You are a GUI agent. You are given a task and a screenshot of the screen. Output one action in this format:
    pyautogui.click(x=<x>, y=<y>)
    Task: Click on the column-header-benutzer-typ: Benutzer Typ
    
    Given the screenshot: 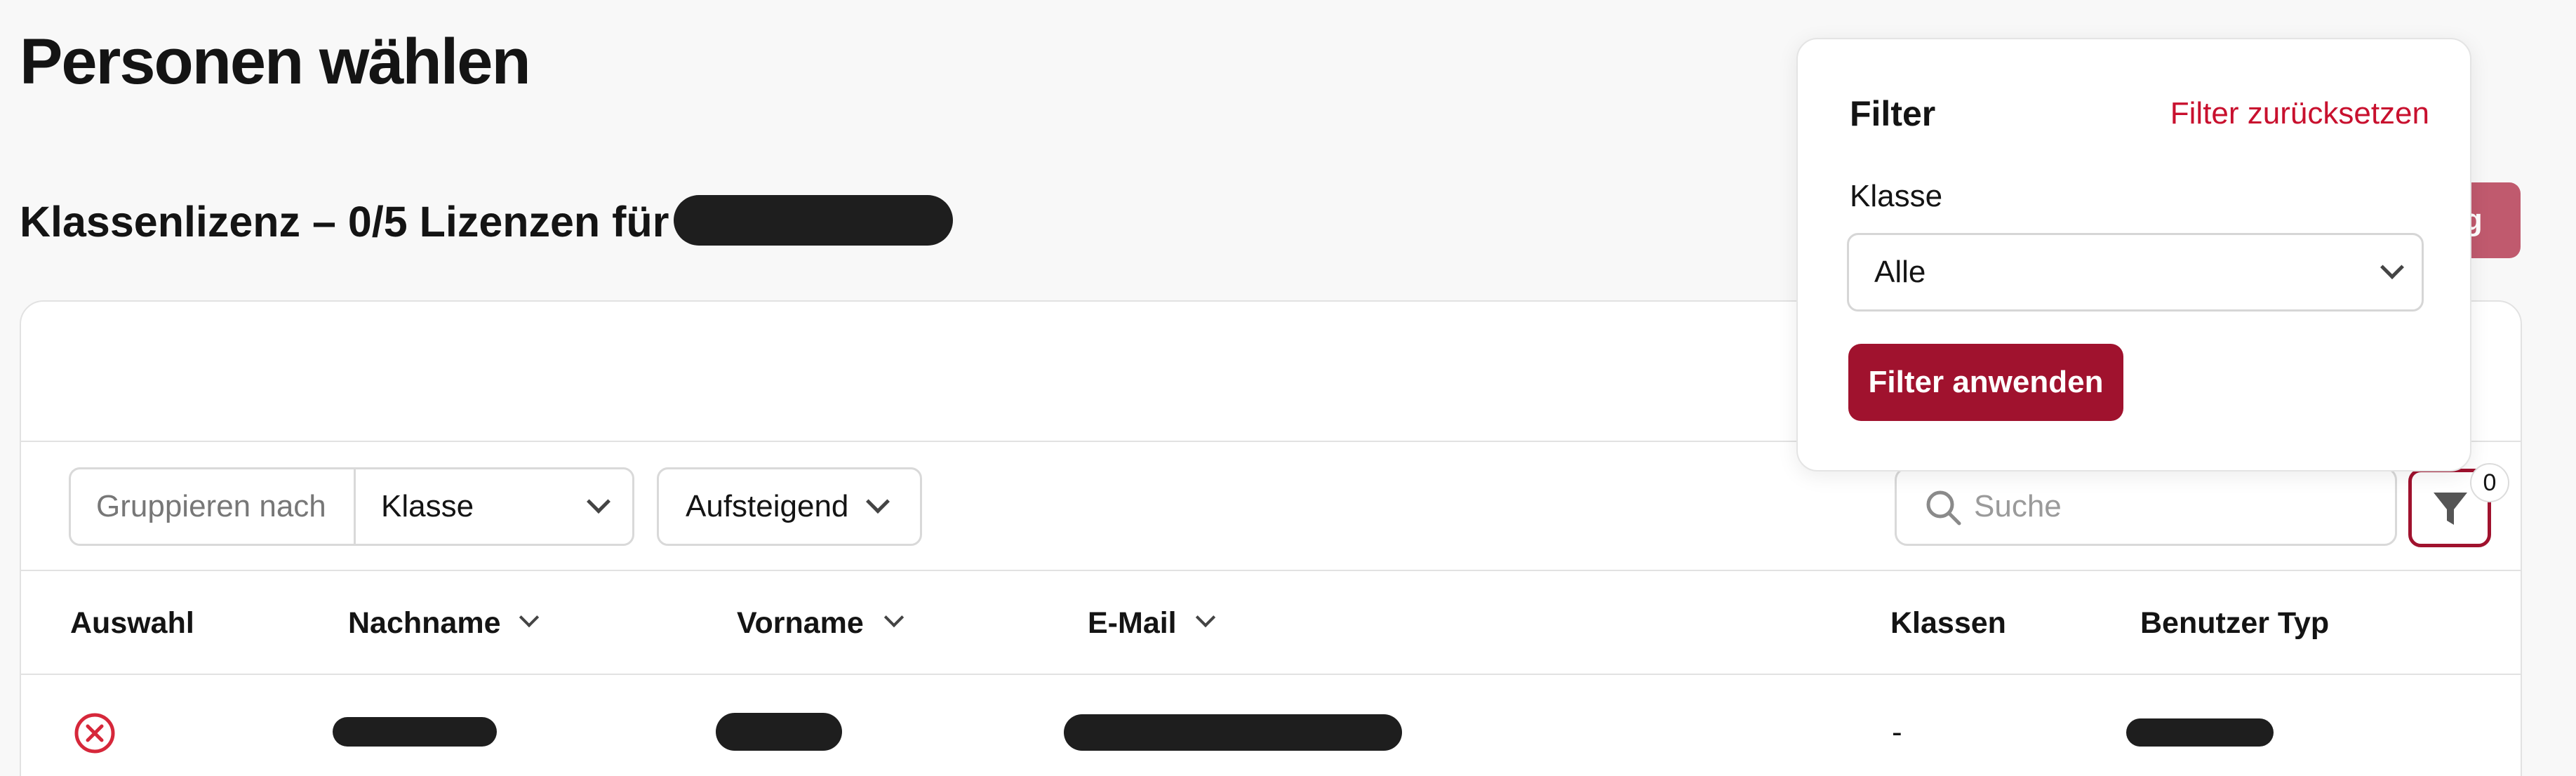 What is the action you would take?
    pyautogui.click(x=2235, y=623)
    